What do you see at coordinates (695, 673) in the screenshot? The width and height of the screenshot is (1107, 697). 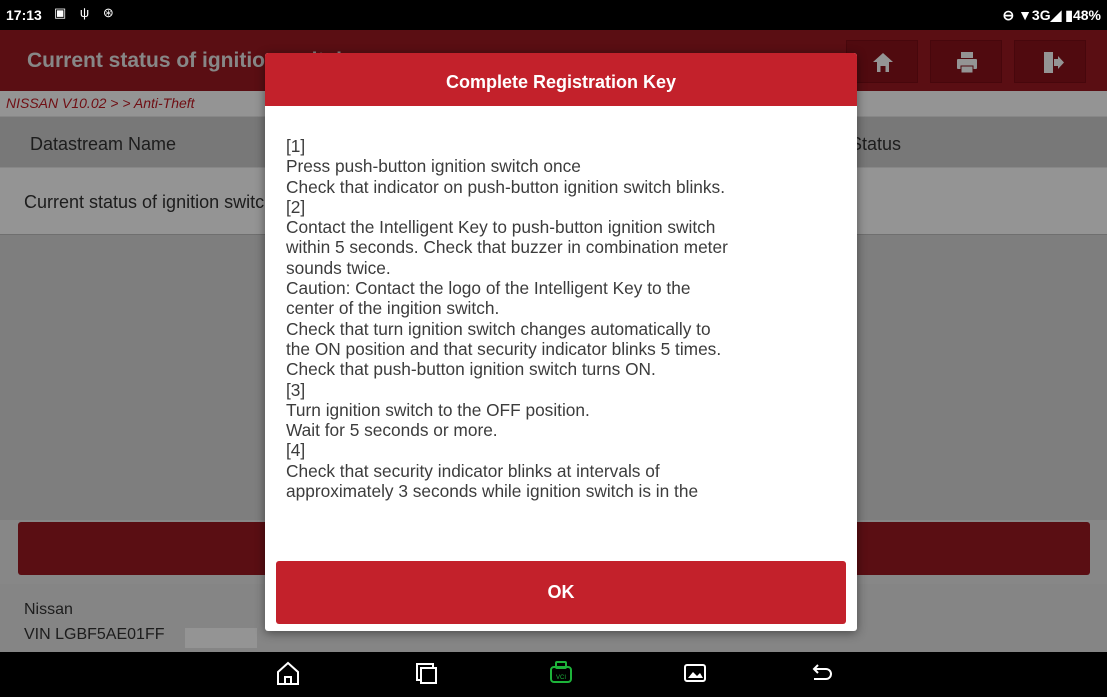 I see `screenshot-icon` at bounding box center [695, 673].